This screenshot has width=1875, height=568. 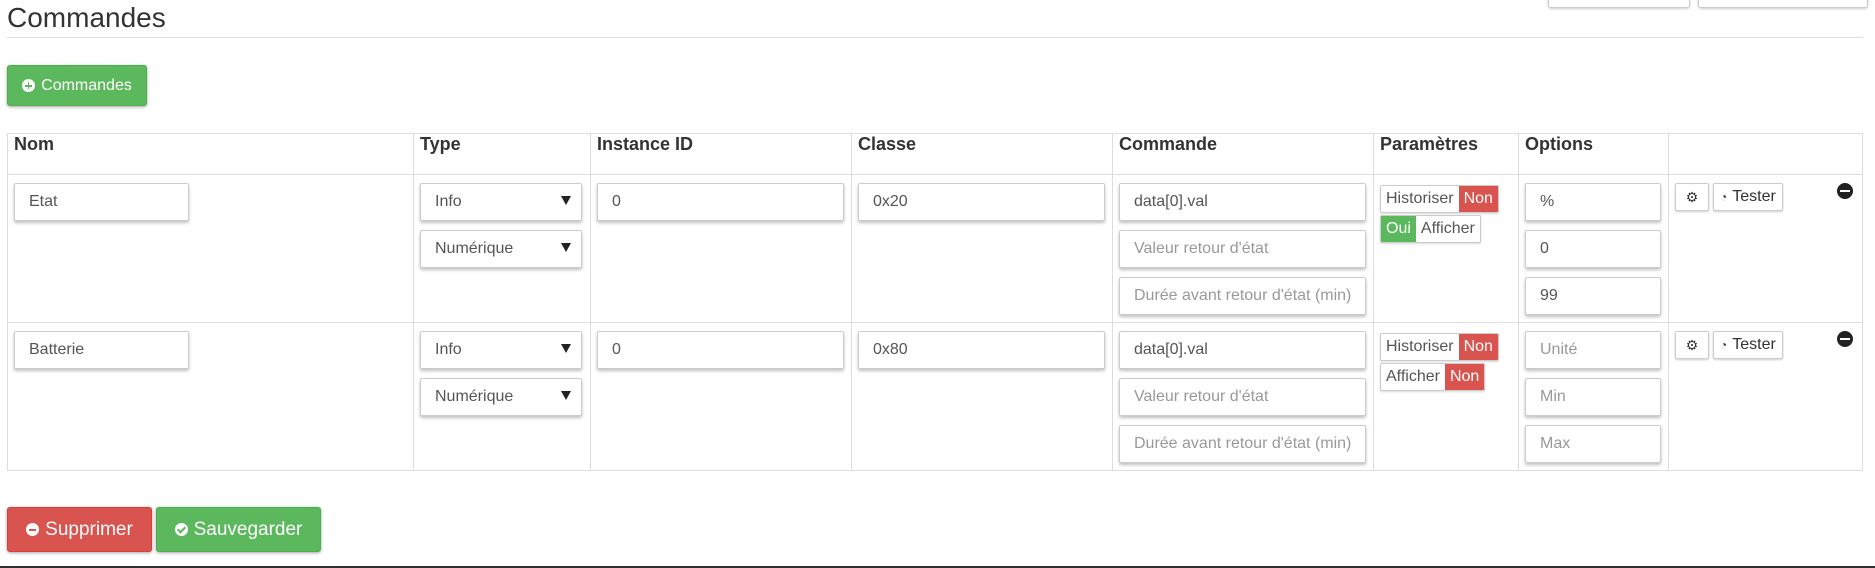 I want to click on header-type: Type, so click(x=502, y=154).